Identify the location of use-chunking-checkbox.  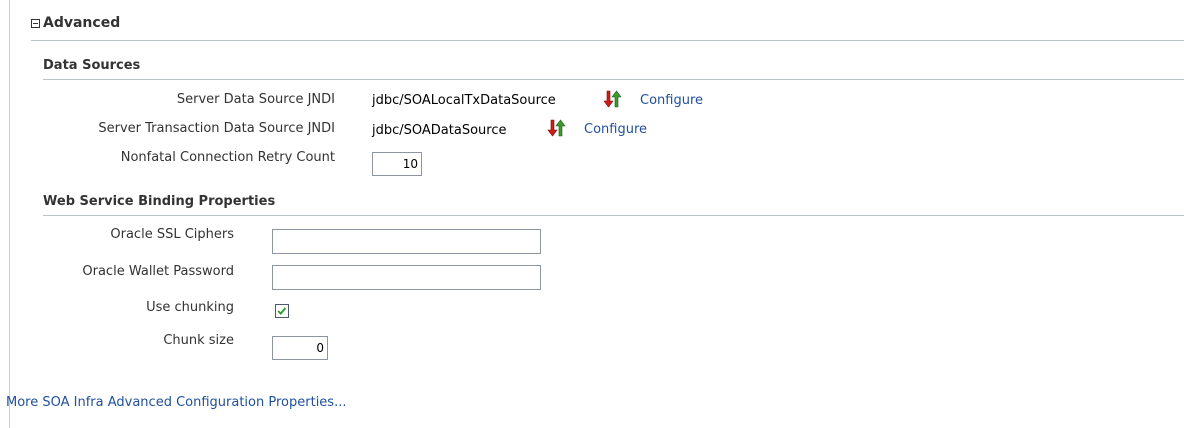
(282, 311).